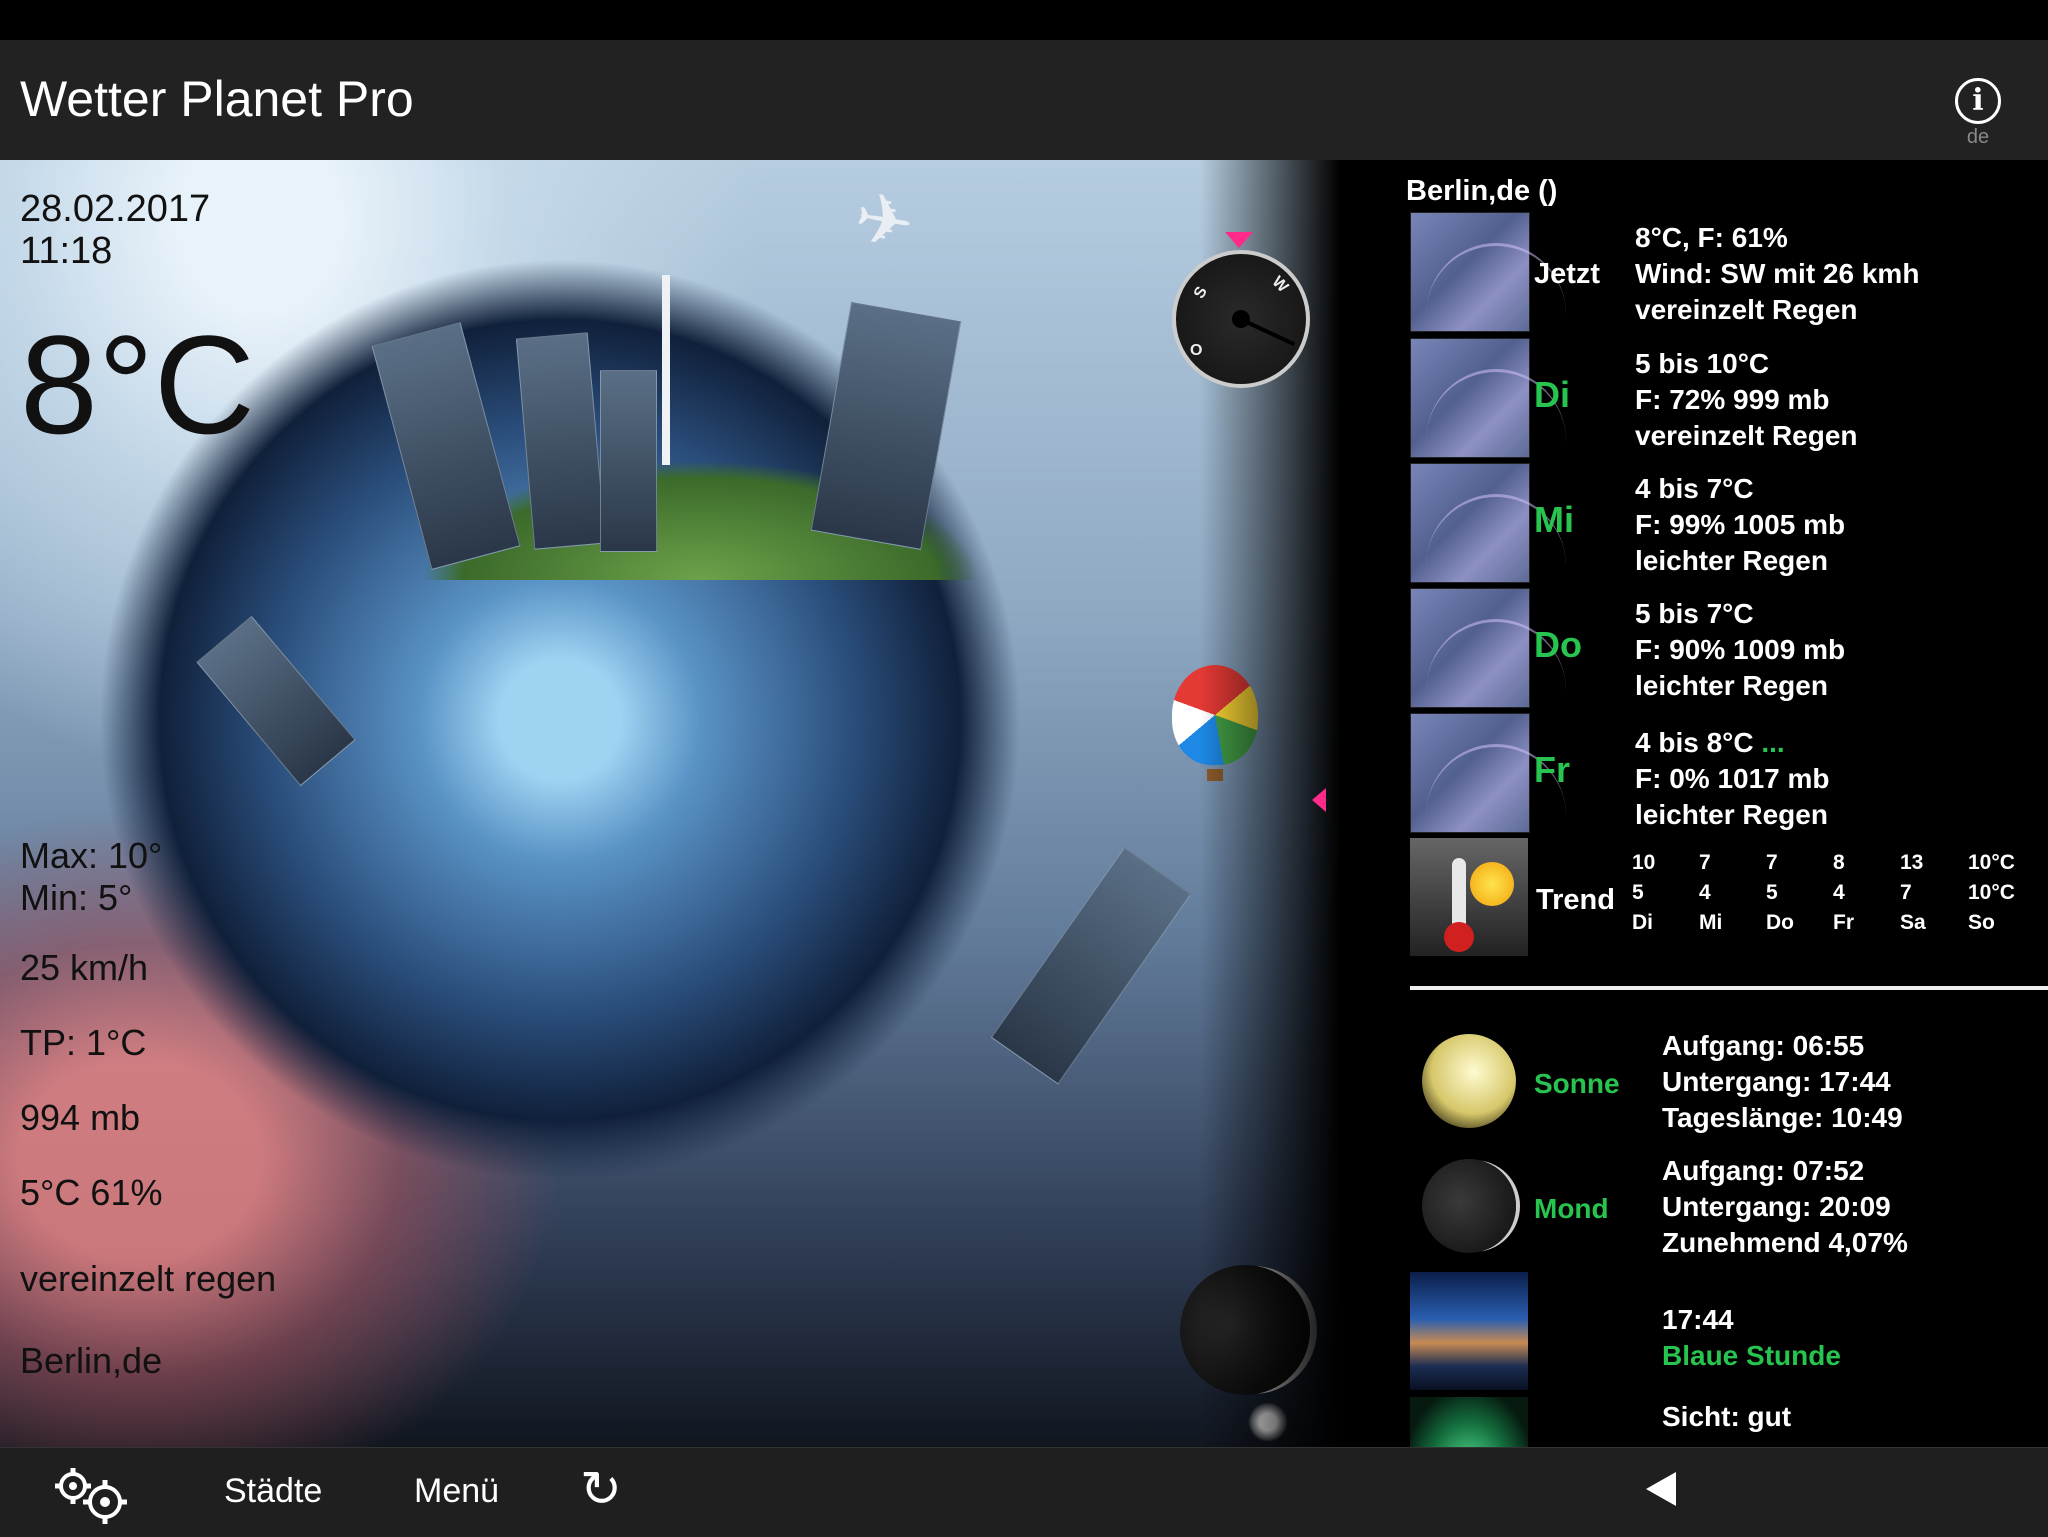 Image resolution: width=2048 pixels, height=1537 pixels. Describe the element at coordinates (148, 1278) in the screenshot. I see `condition: vereinzelt regen` at that location.